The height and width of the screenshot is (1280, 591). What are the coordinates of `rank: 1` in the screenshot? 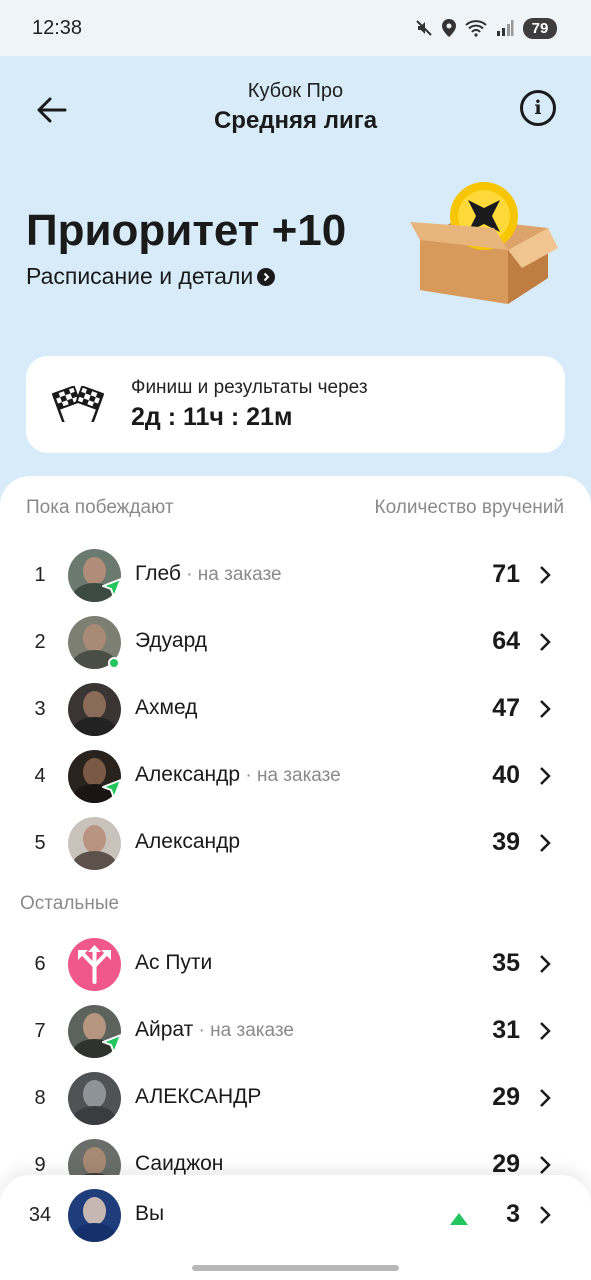 It's located at (40, 575).